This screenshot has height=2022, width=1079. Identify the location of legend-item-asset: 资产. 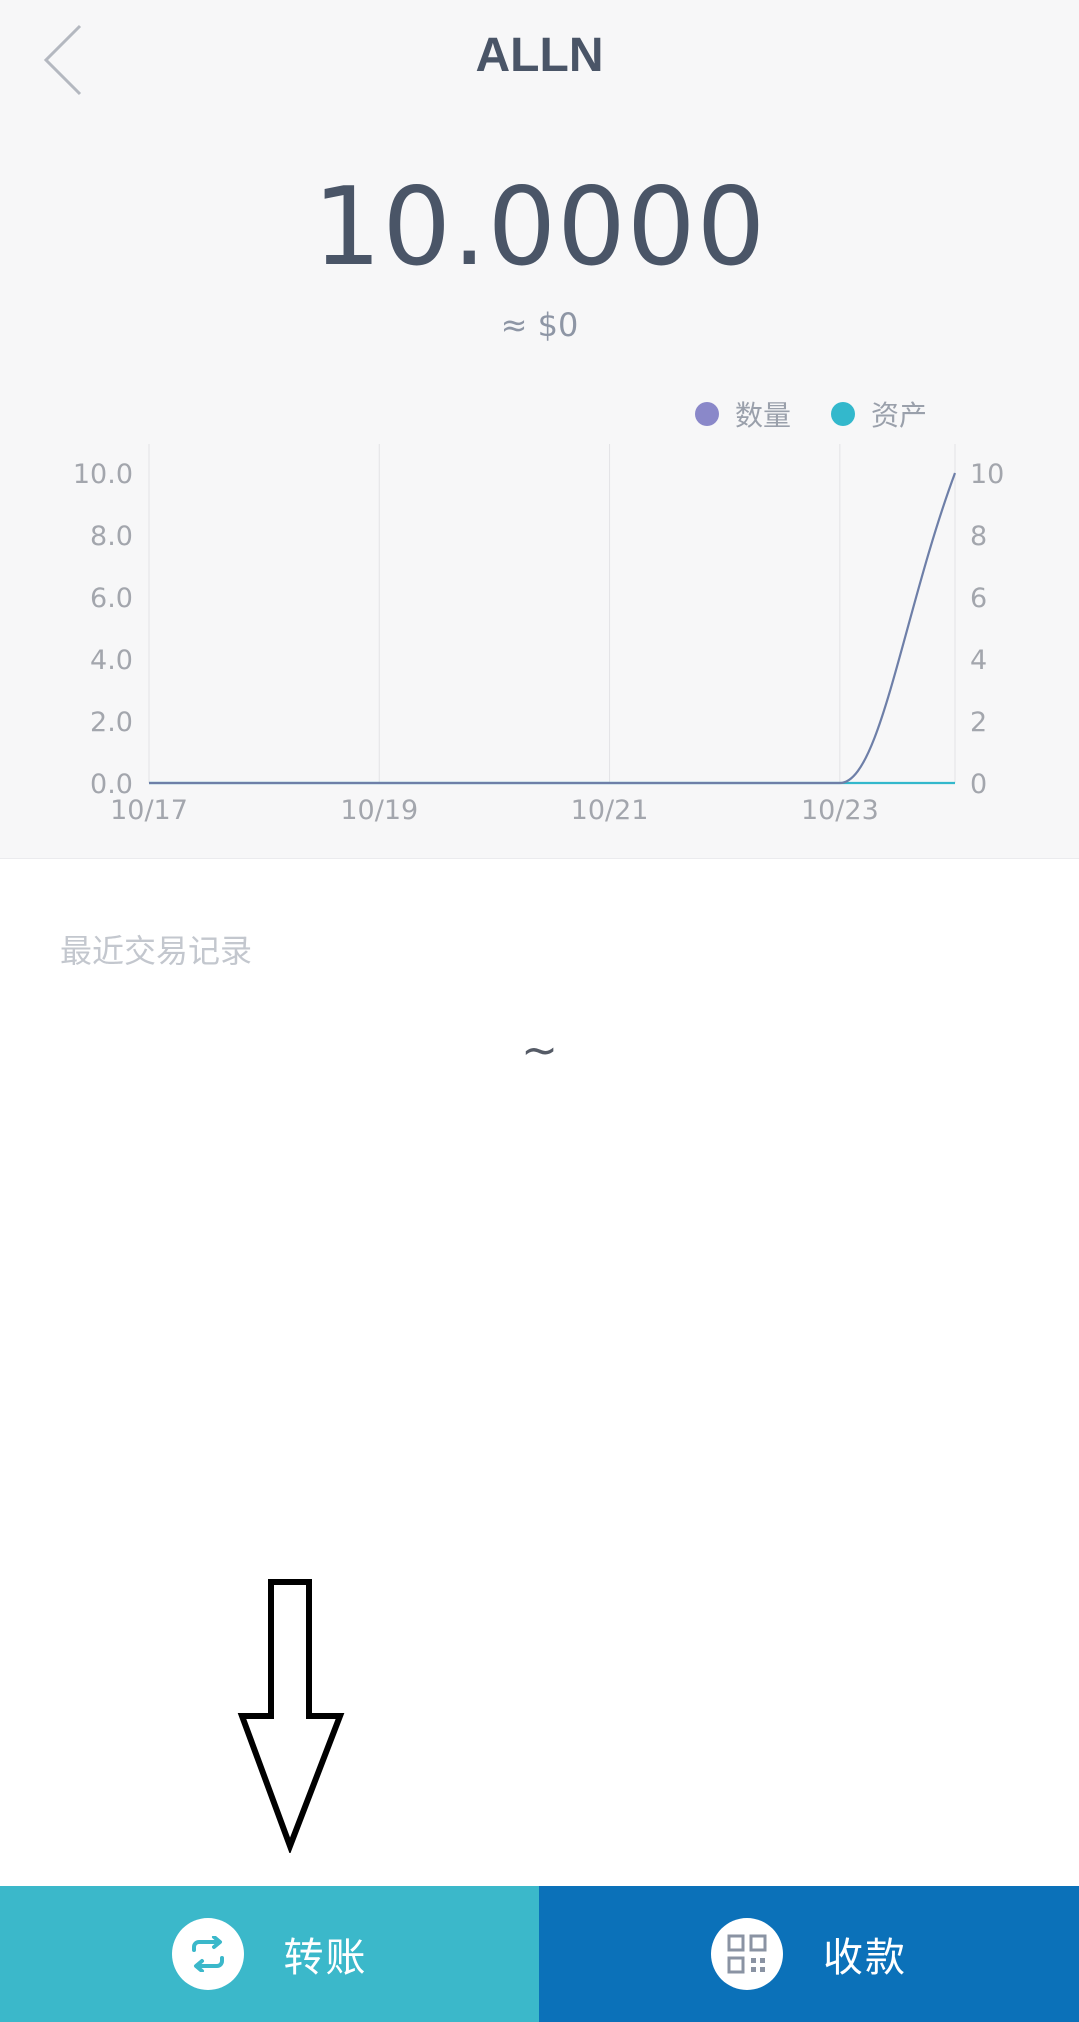
(879, 414).